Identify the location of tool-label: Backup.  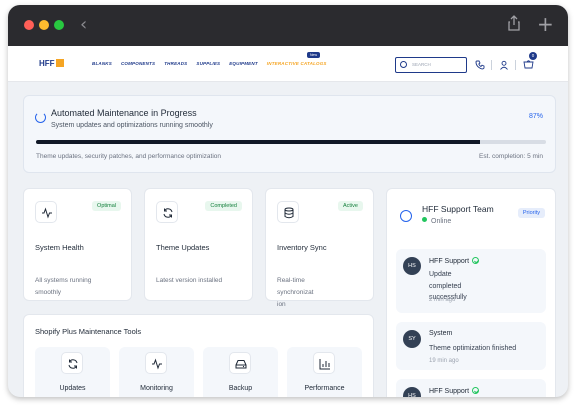
(240, 388).